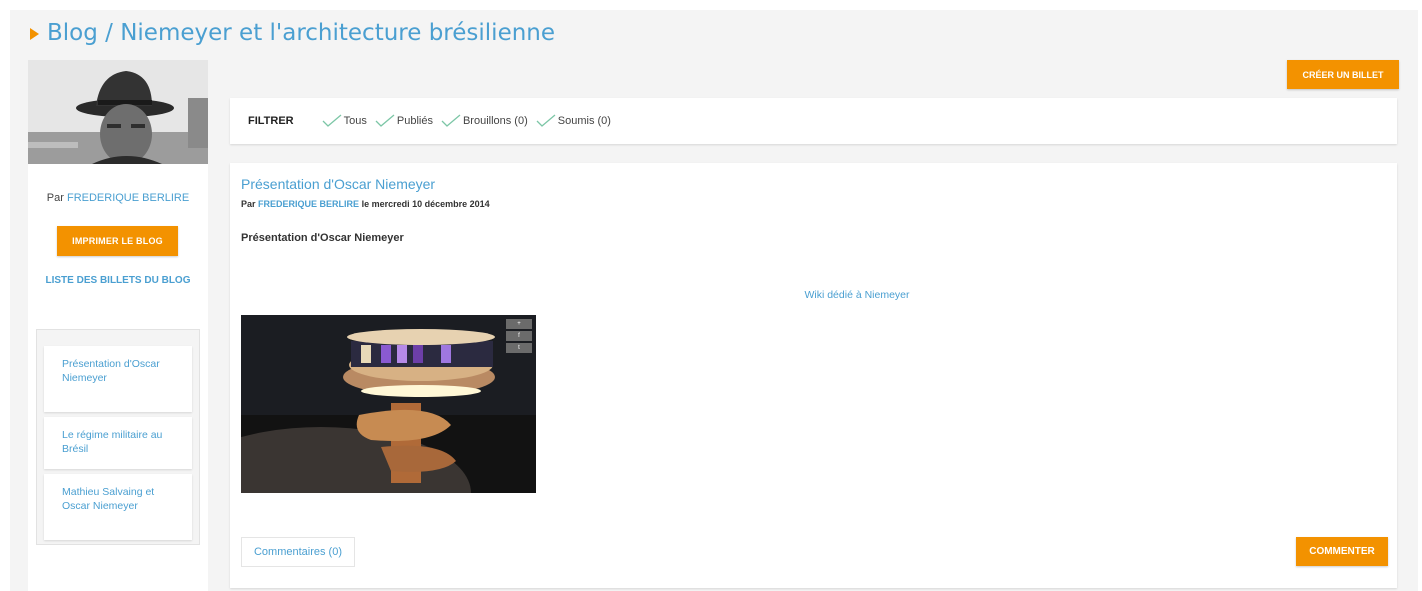 This screenshot has width=1422, height=591. I want to click on facebook-icon: f, so click(519, 336).